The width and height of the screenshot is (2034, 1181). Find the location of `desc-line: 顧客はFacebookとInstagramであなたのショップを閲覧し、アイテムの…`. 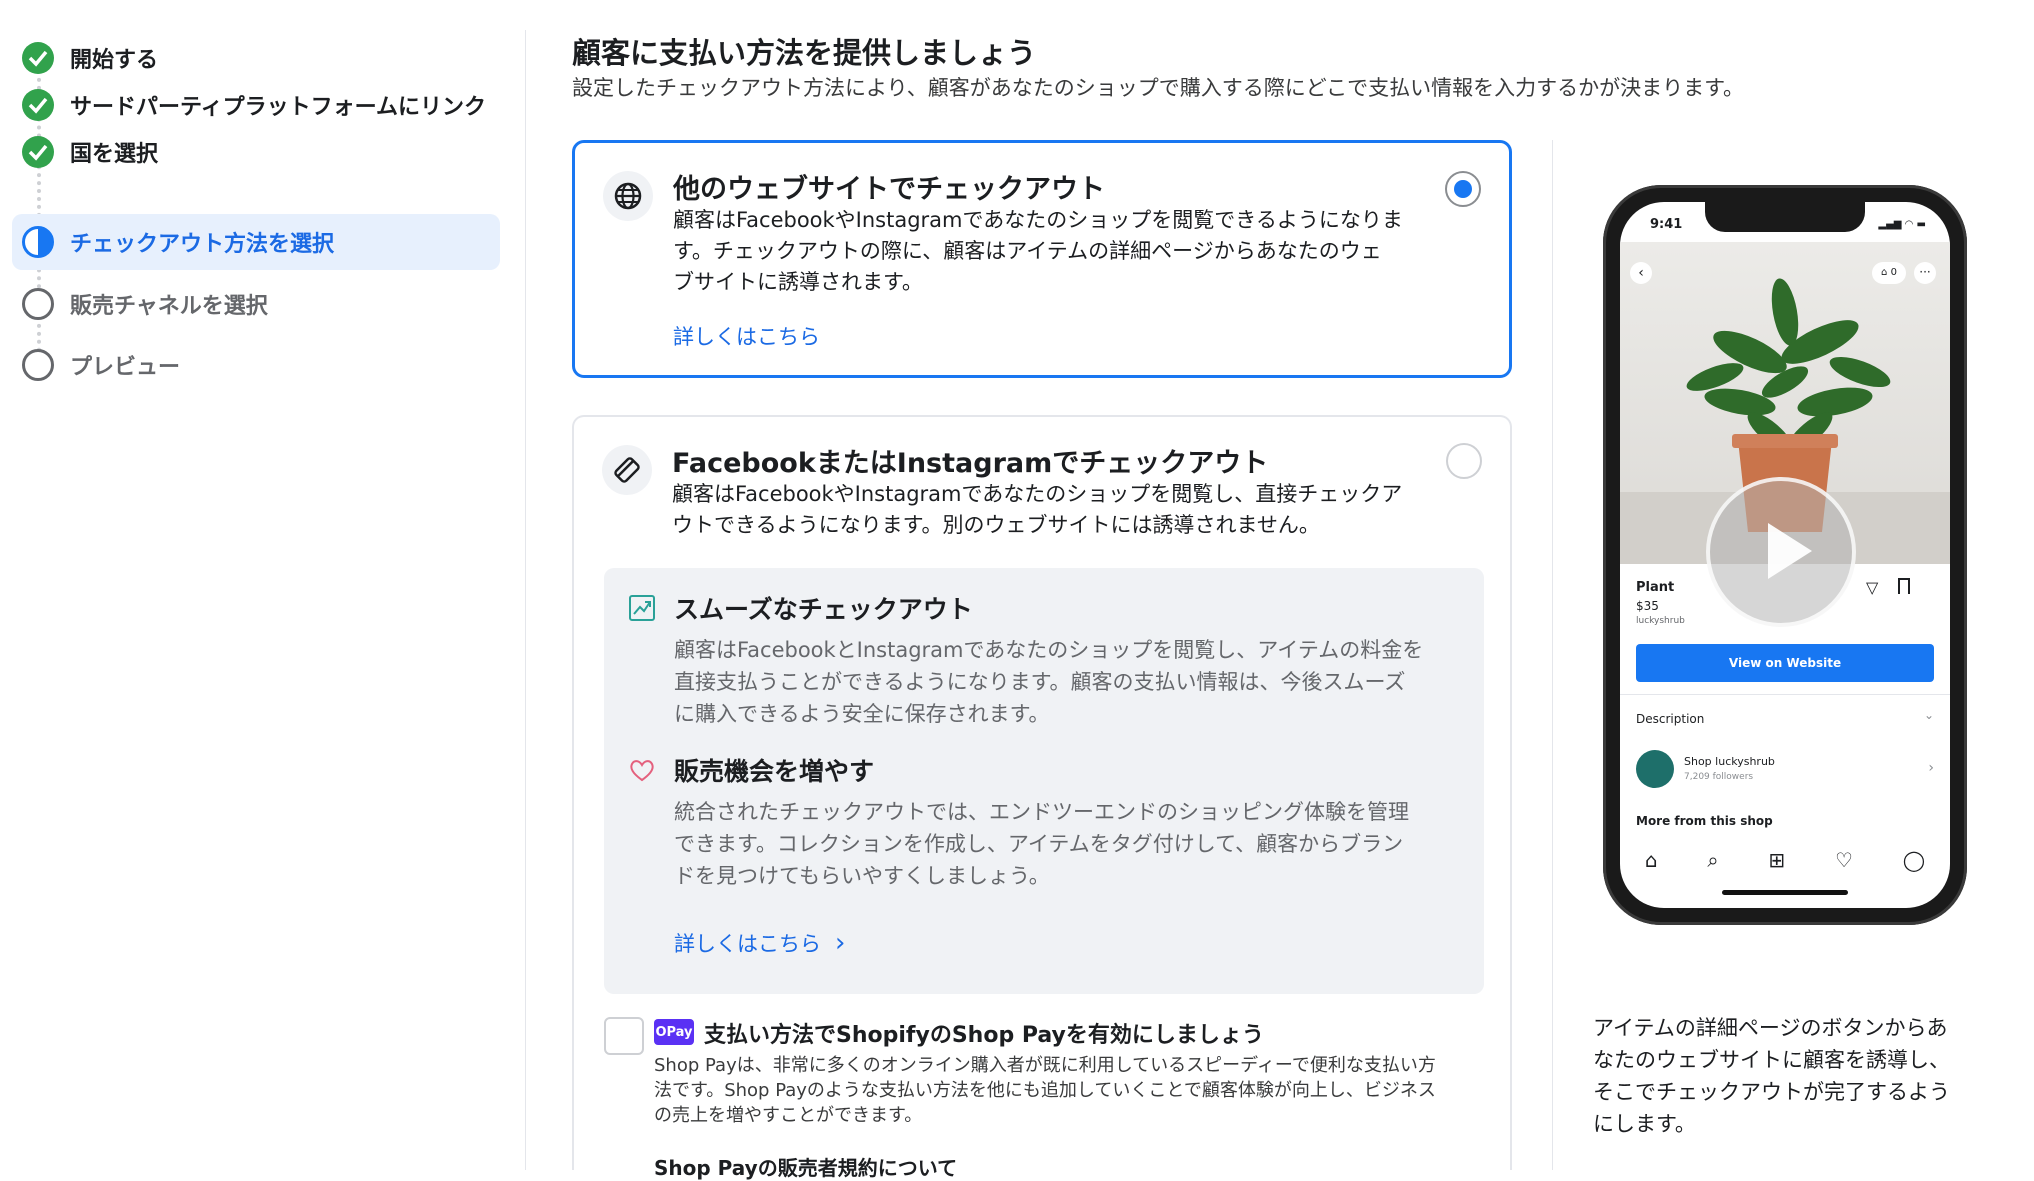

desc-line: 顧客はFacebookとInstagramであなたのショップを閲覧し、アイテムの… is located at coordinates (1049, 650).